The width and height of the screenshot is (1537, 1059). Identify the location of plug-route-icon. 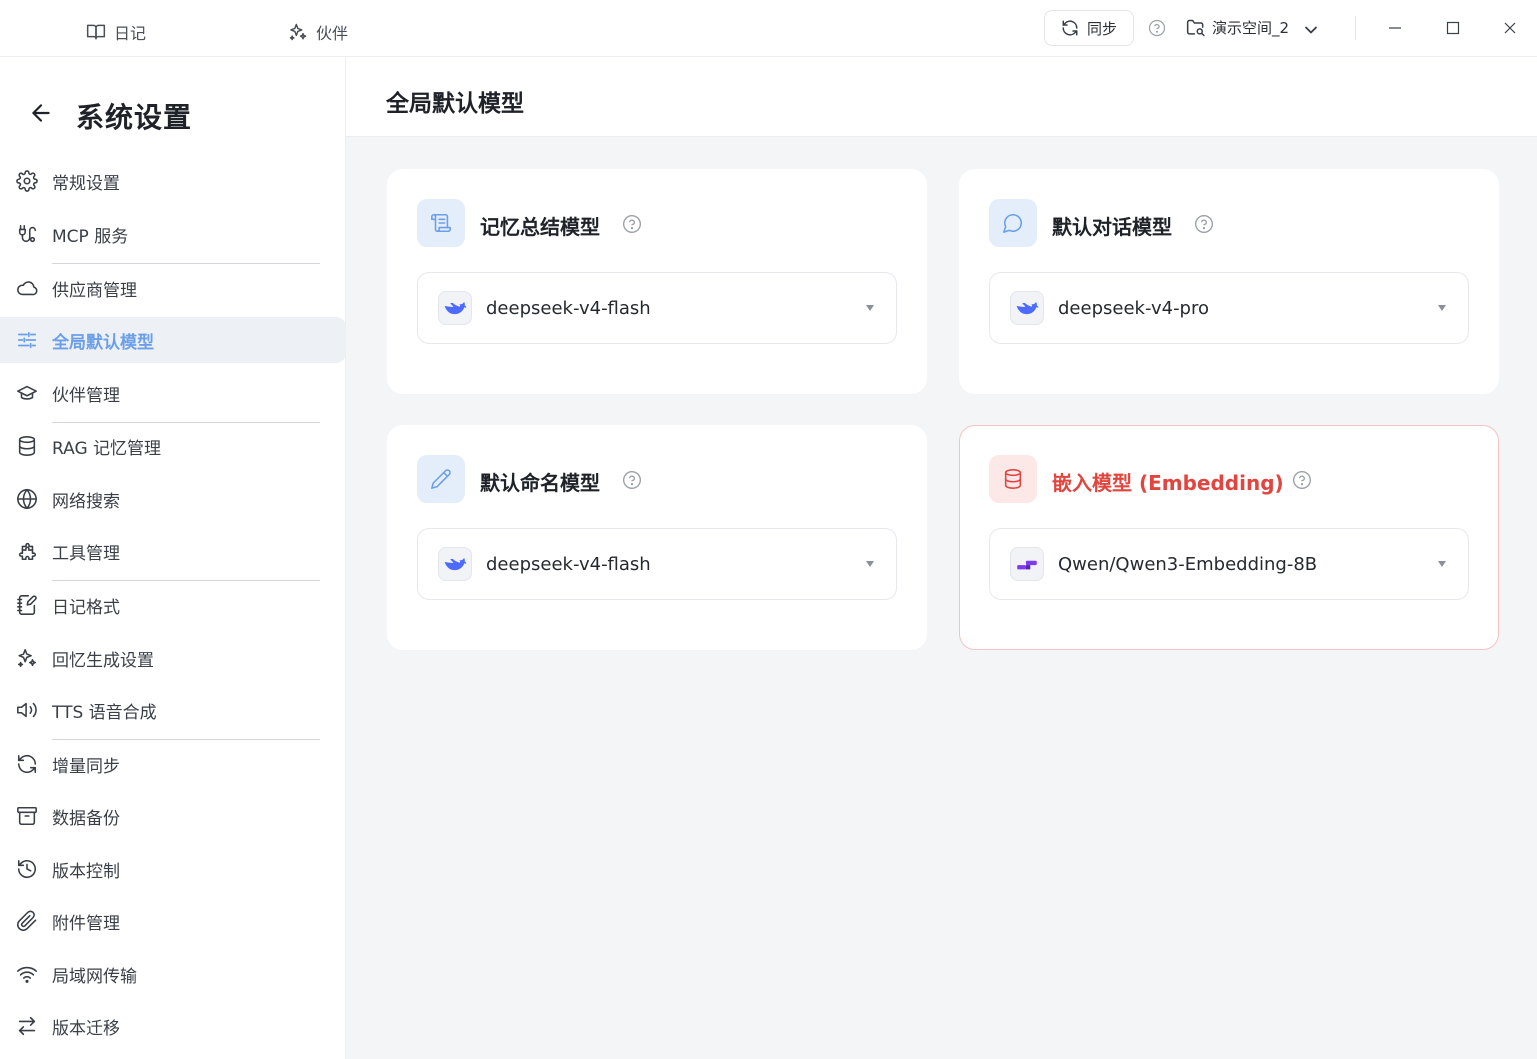
(27, 234).